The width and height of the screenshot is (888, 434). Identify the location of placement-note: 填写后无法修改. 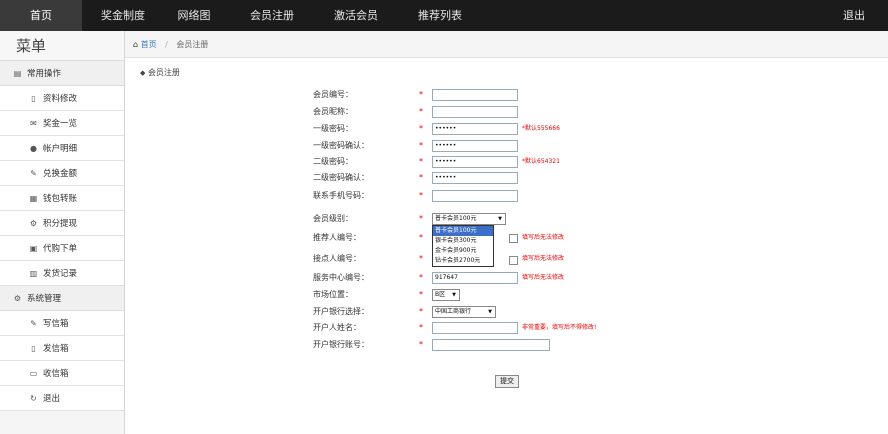
(543, 258).